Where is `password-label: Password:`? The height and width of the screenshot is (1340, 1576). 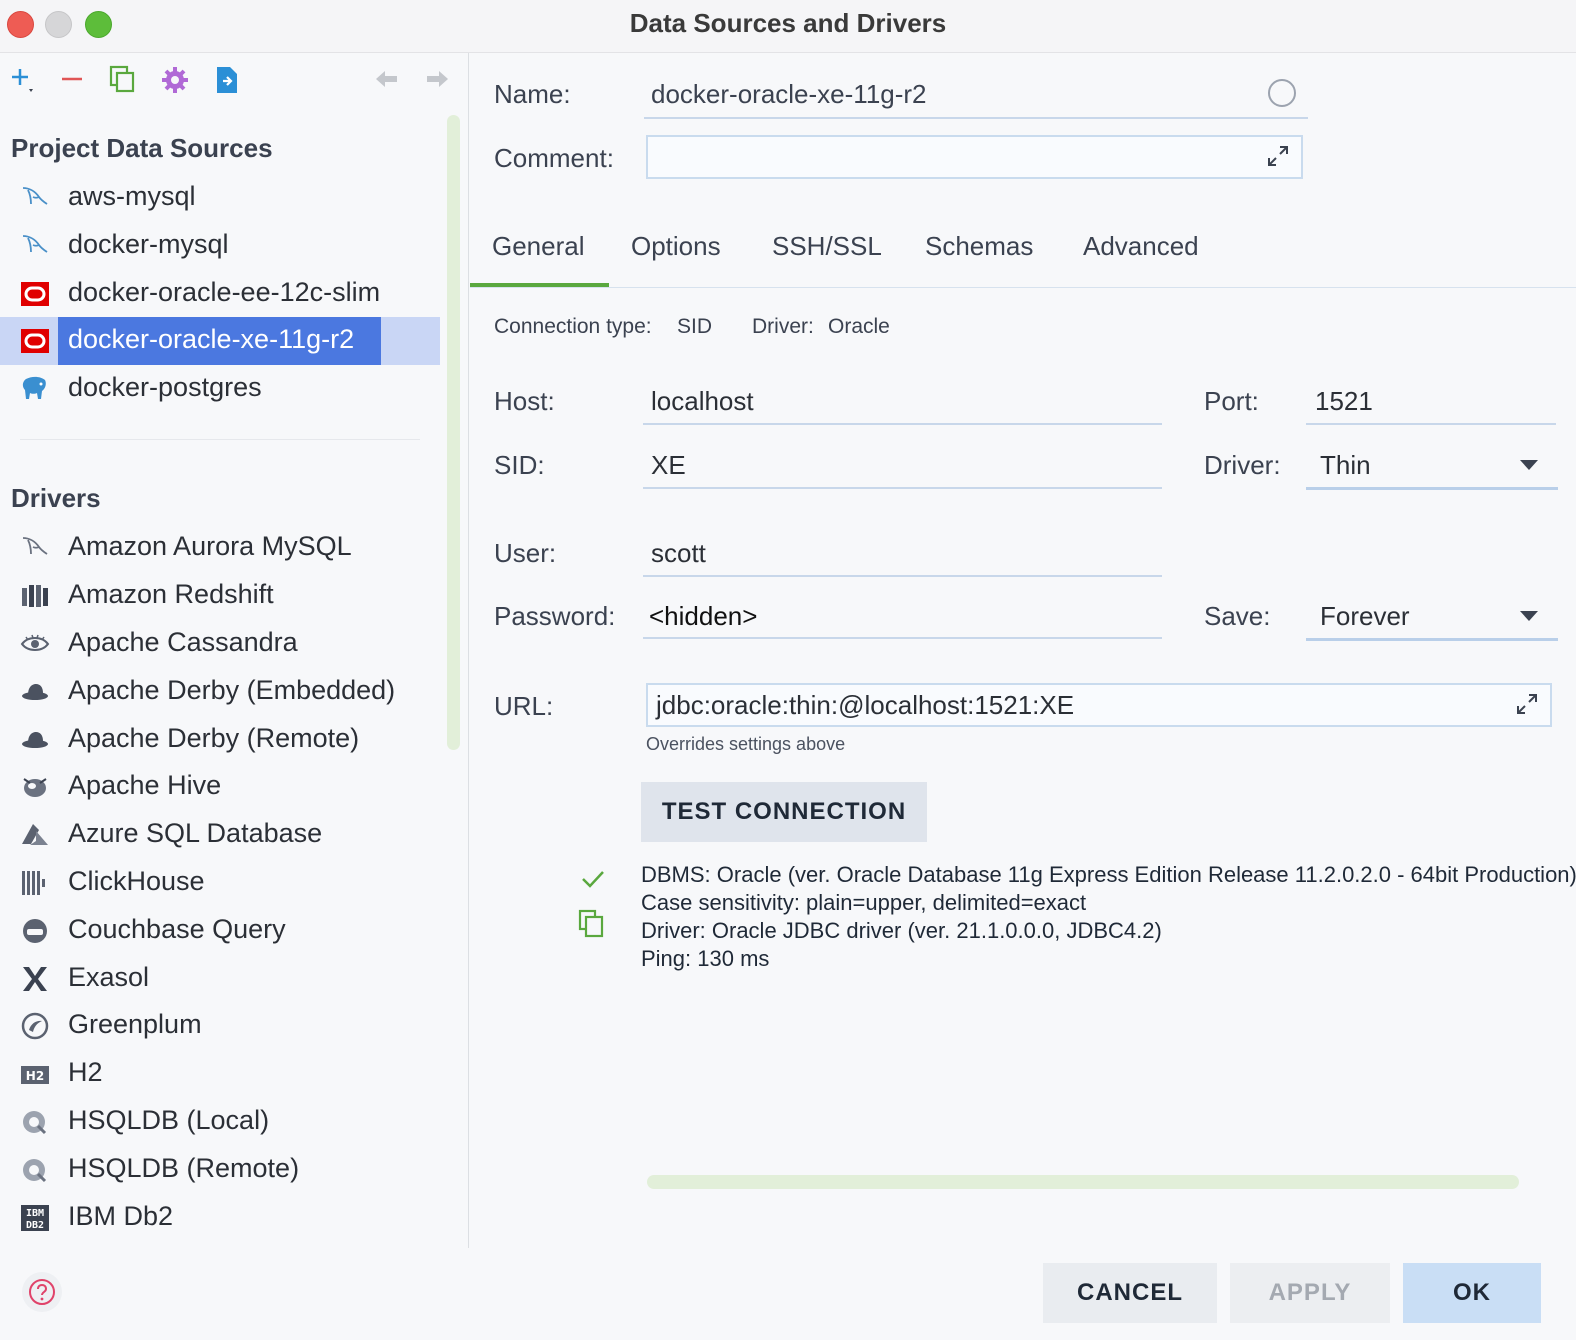
password-label: Password: is located at coordinates (555, 616).